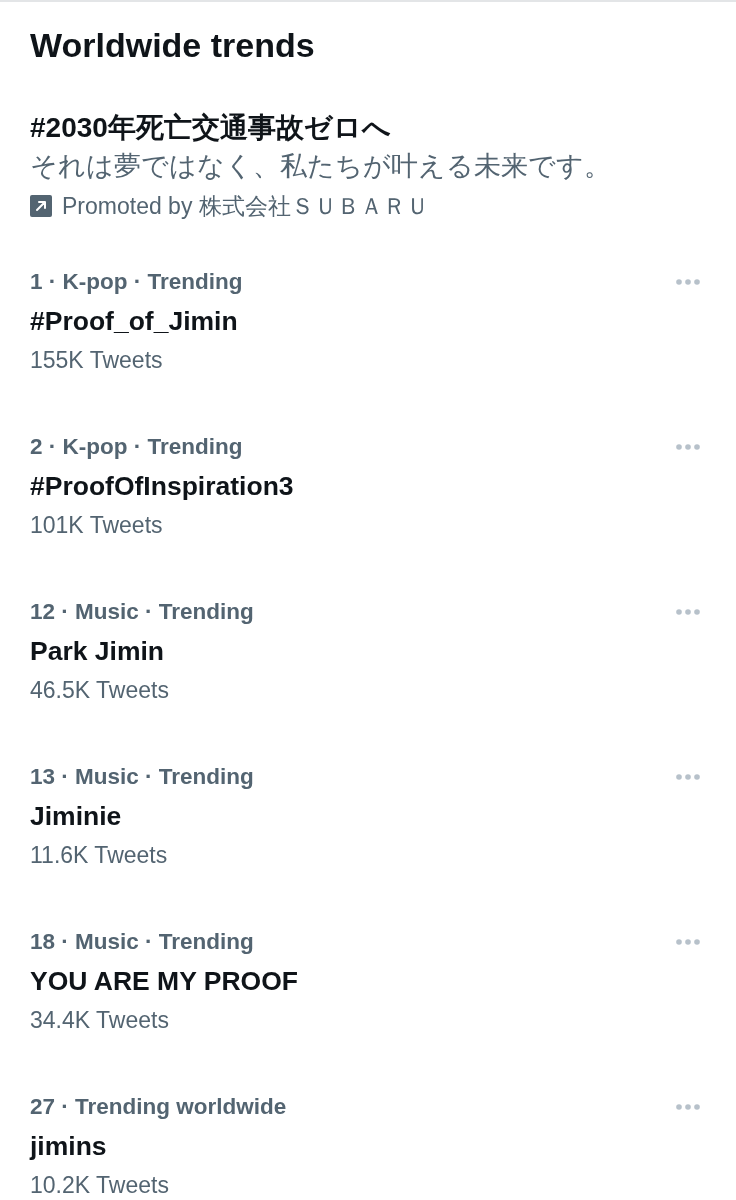 This screenshot has height=1200, width=736. What do you see at coordinates (320, 166) in the screenshot?
I see `promoted-trend-description: それは夢ではなく、私たちが叶える未来です。` at bounding box center [320, 166].